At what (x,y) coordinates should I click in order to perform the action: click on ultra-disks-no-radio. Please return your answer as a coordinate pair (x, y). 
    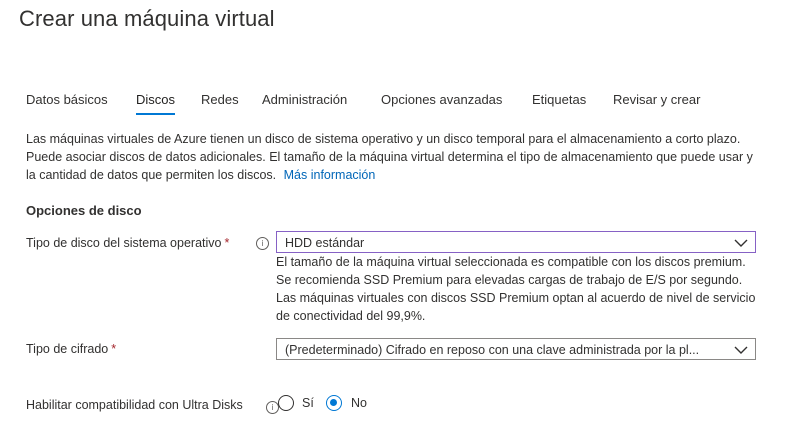
    Looking at the image, I should click on (334, 403).